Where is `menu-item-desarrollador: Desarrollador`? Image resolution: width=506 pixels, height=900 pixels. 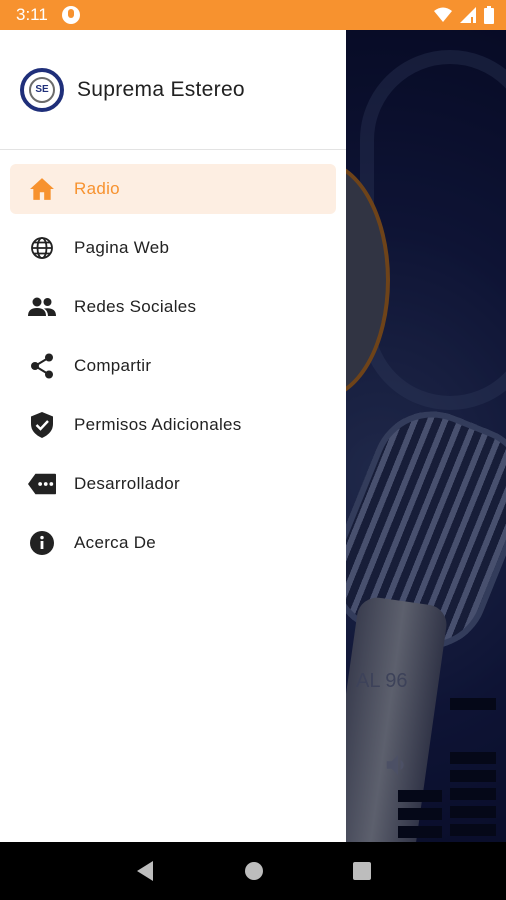 menu-item-desarrollador: Desarrollador is located at coordinates (173, 484).